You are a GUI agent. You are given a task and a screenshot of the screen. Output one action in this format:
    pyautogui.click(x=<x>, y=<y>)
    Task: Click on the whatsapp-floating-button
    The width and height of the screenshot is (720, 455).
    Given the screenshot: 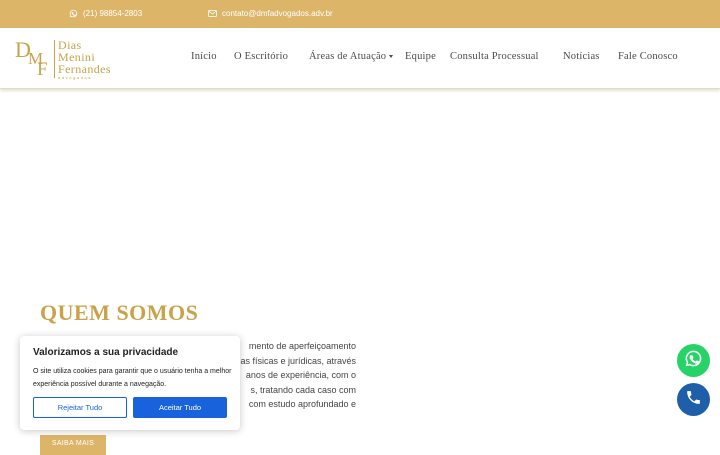 What is the action you would take?
    pyautogui.click(x=693, y=360)
    